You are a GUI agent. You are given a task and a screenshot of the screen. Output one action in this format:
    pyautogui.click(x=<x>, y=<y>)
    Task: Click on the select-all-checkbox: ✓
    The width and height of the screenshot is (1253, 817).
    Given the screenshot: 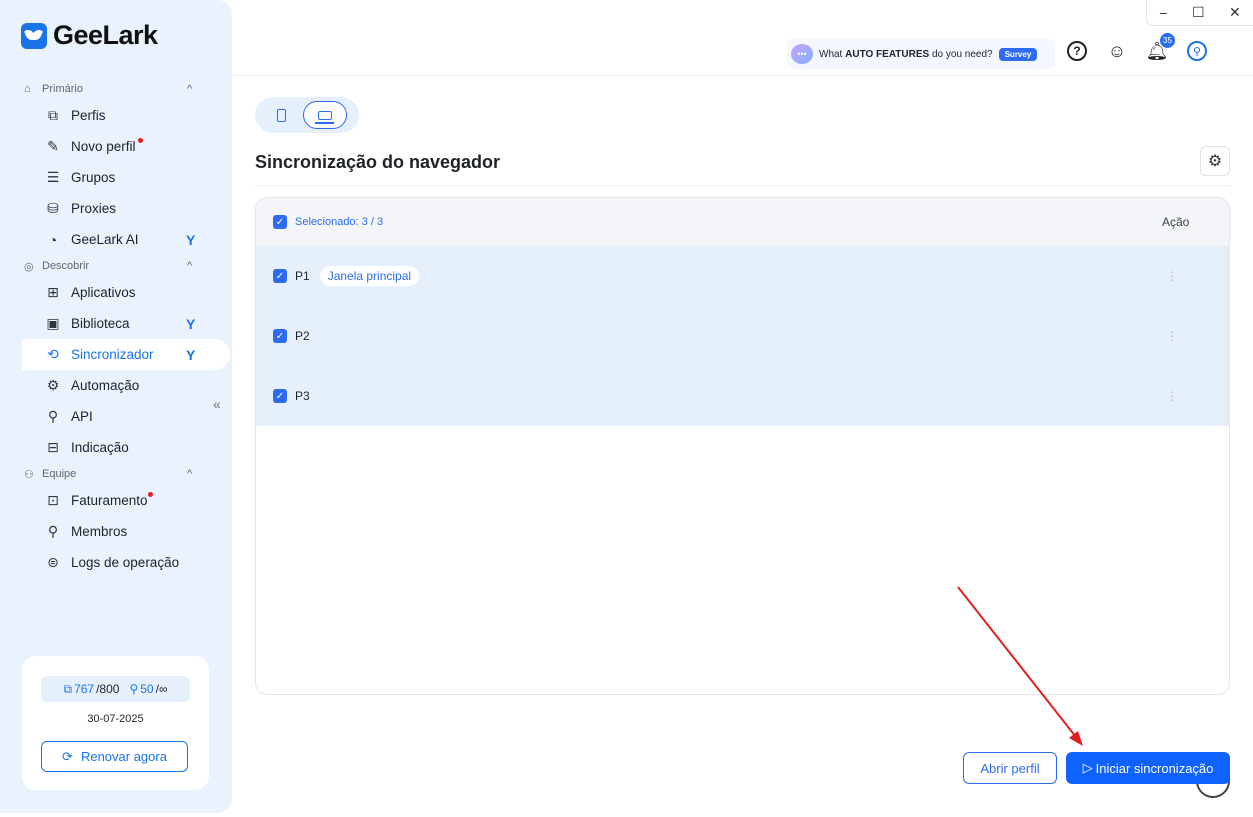 What is the action you would take?
    pyautogui.click(x=280, y=222)
    